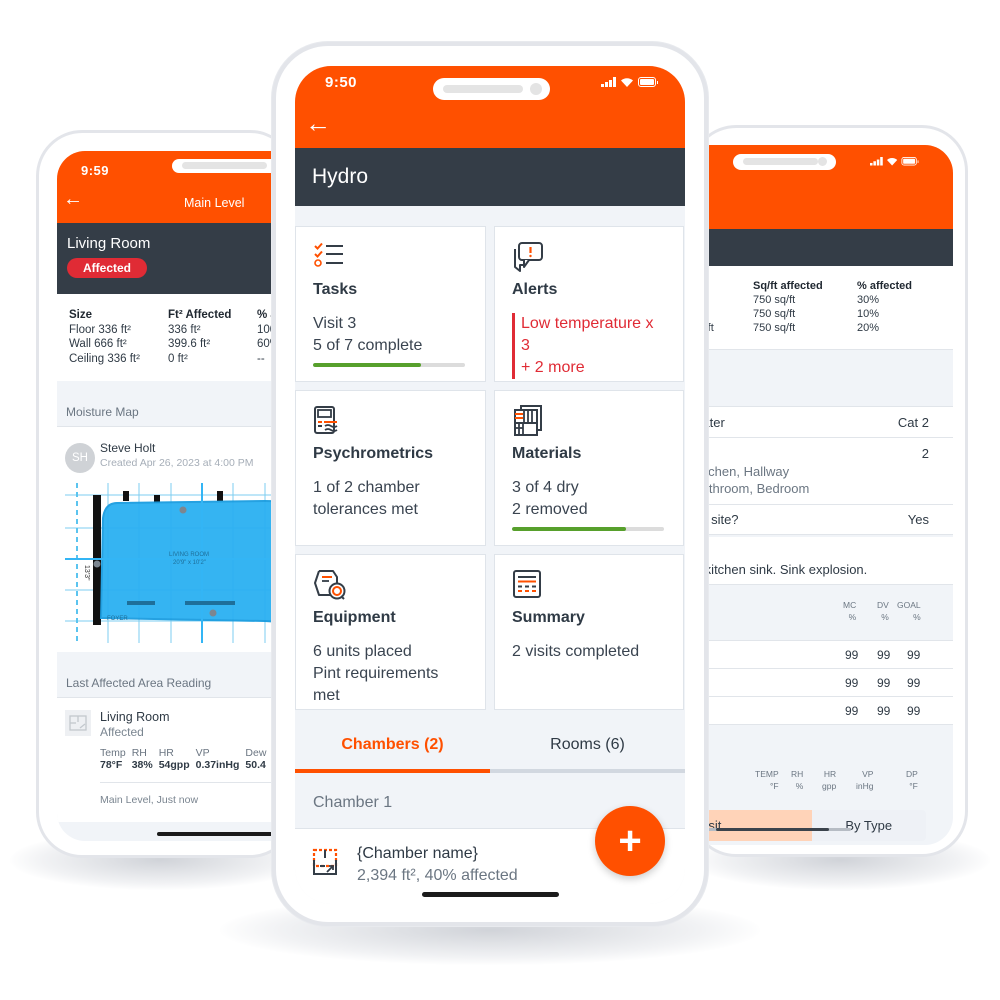  I want to click on detail-row-rooms: 2 Kitchen, Hallway Bathroom, Bedroom, so click(823, 471).